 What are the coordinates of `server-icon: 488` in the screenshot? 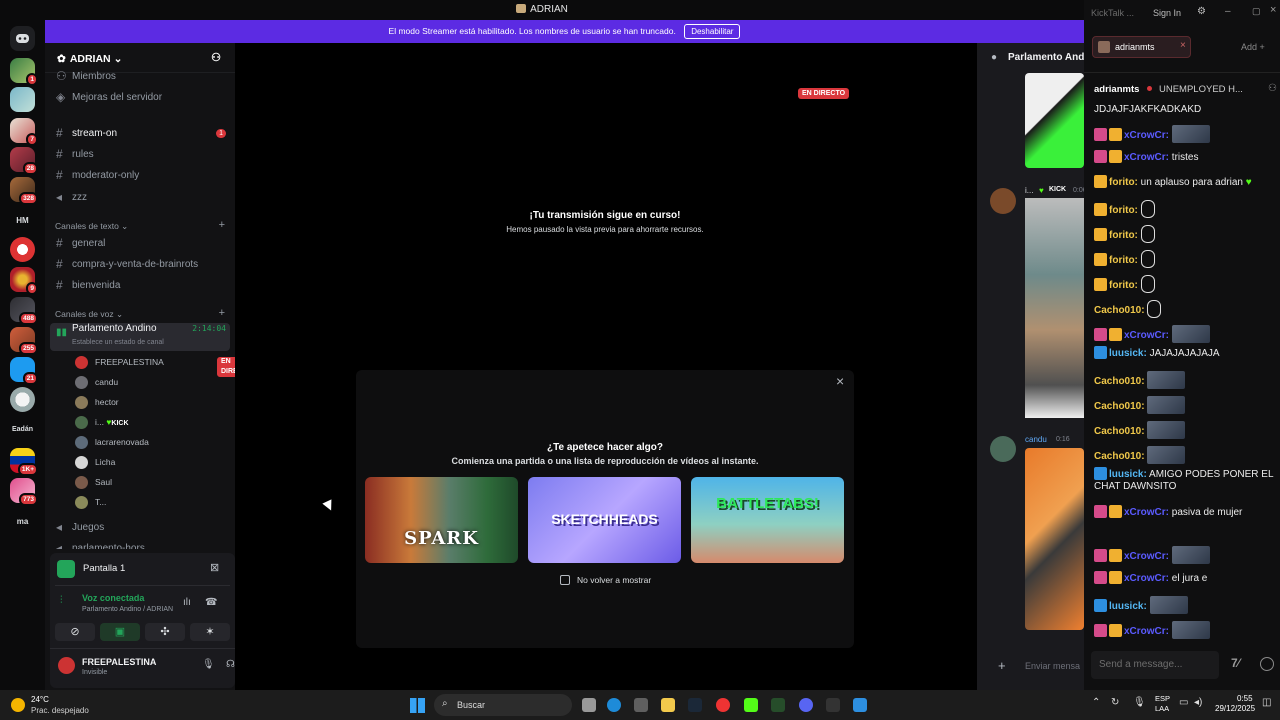 It's located at (24, 311).